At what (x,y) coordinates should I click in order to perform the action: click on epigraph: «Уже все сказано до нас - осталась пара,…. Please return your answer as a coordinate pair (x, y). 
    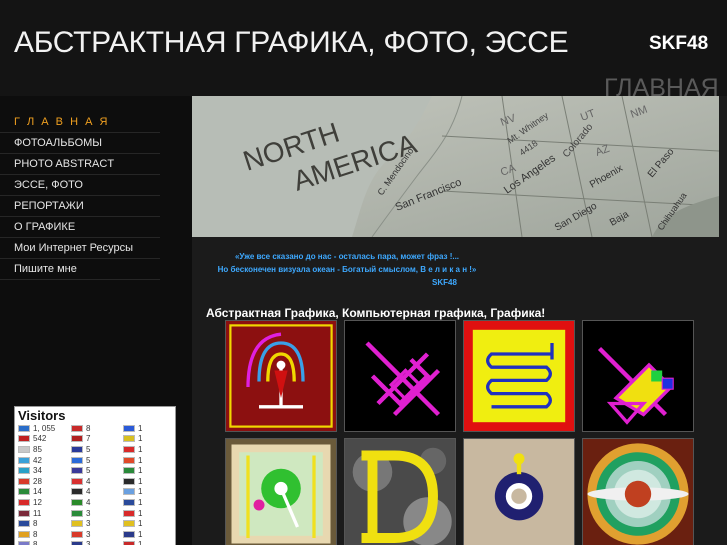
    Looking at the image, I should click on (347, 269).